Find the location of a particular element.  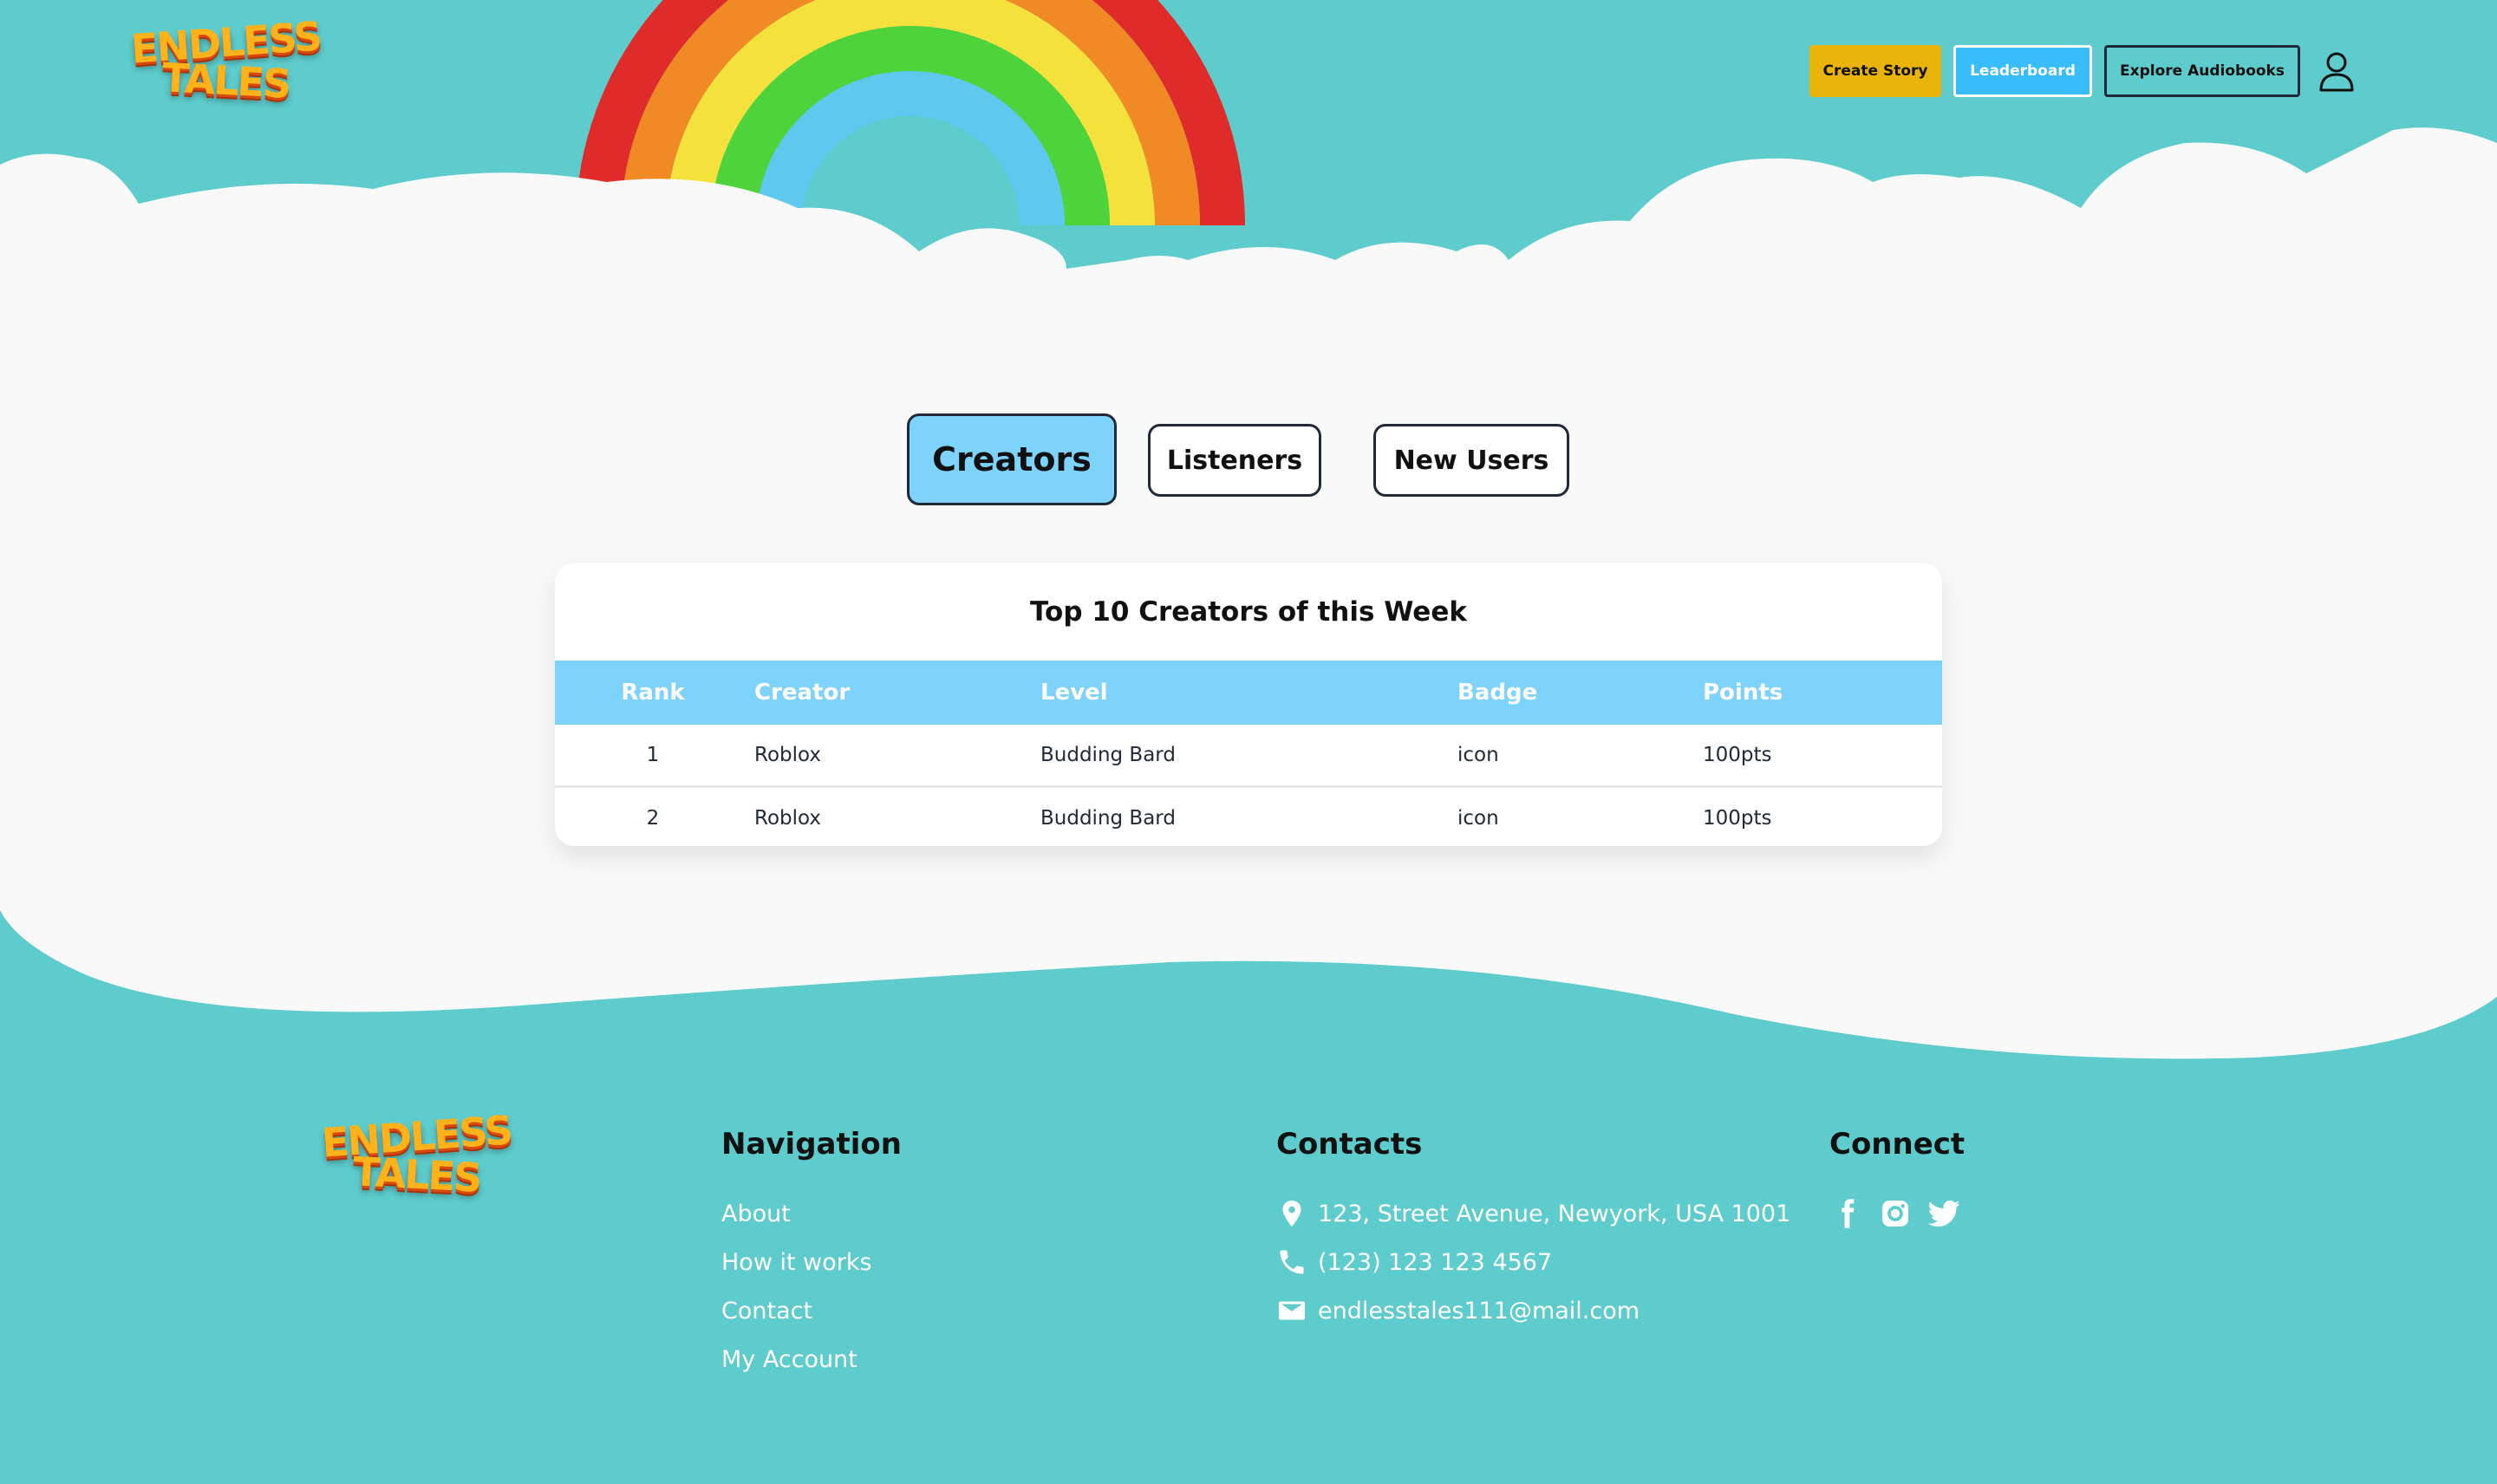

mail-icon is located at coordinates (1292, 1310).